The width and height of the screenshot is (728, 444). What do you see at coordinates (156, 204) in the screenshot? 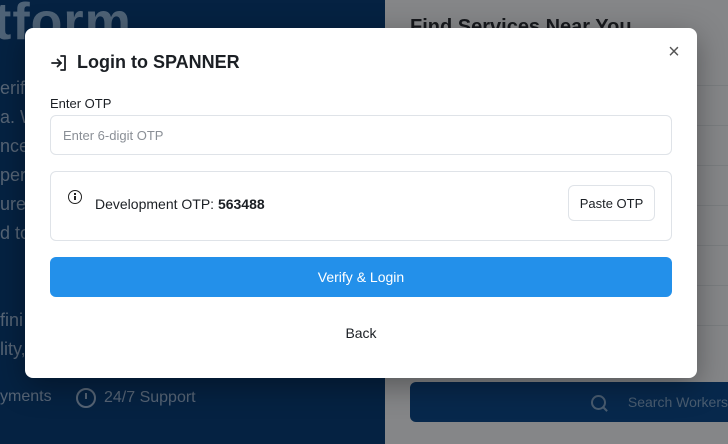
I see `dev-otp-label: Development OTP:` at bounding box center [156, 204].